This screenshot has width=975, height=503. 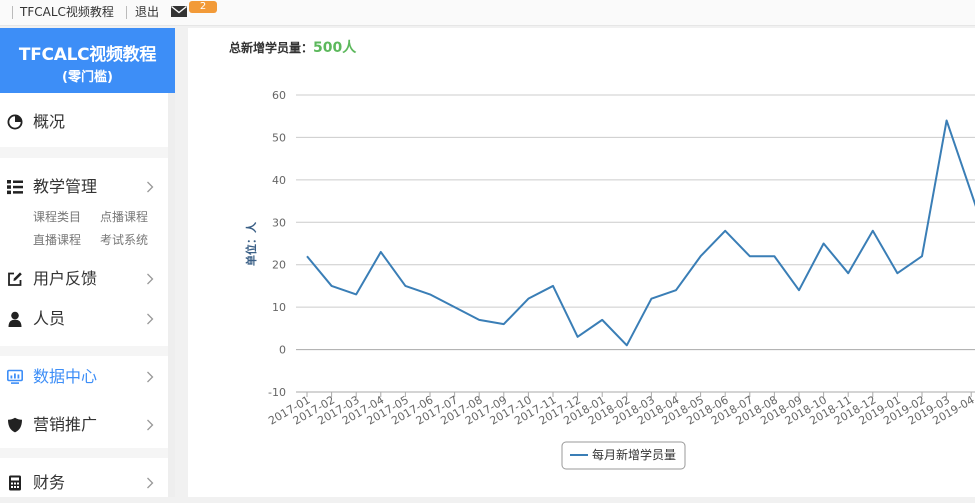 I want to click on brand-header: TFCALC视频教程 (零门槛), so click(x=87, y=60).